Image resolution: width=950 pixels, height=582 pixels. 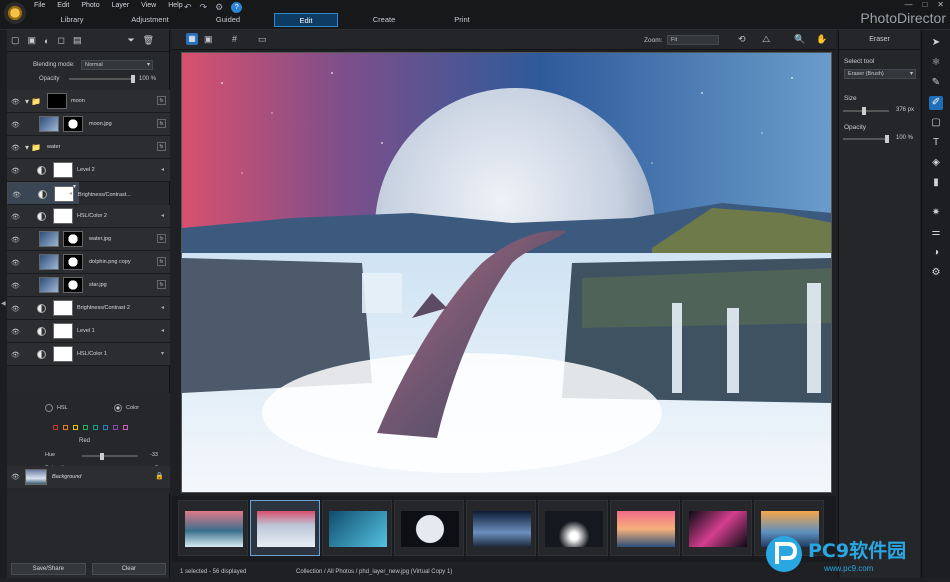 What do you see at coordinates (110, 456) in the screenshot?
I see `hsl-slider` at bounding box center [110, 456].